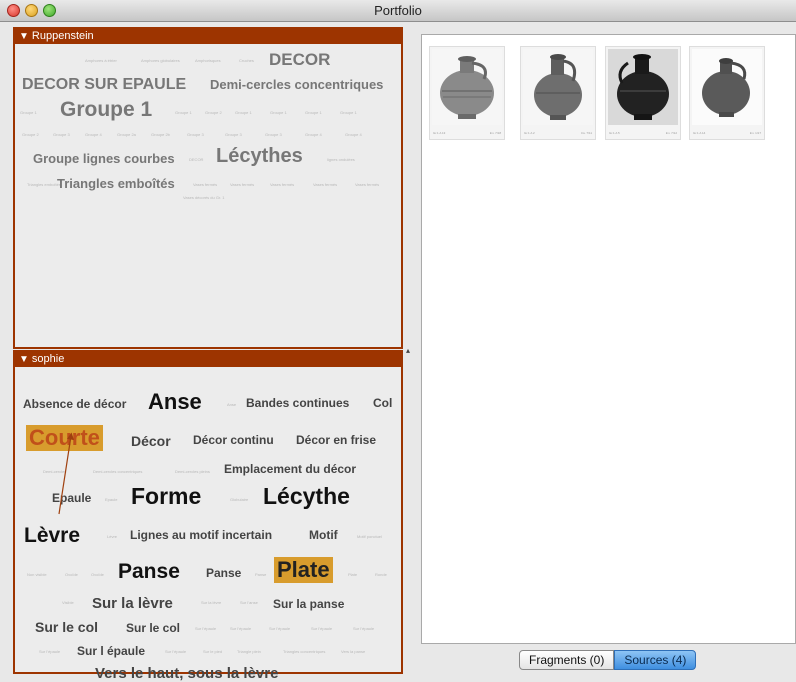  What do you see at coordinates (246, 60) in the screenshot?
I see `tag: Cruches` at bounding box center [246, 60].